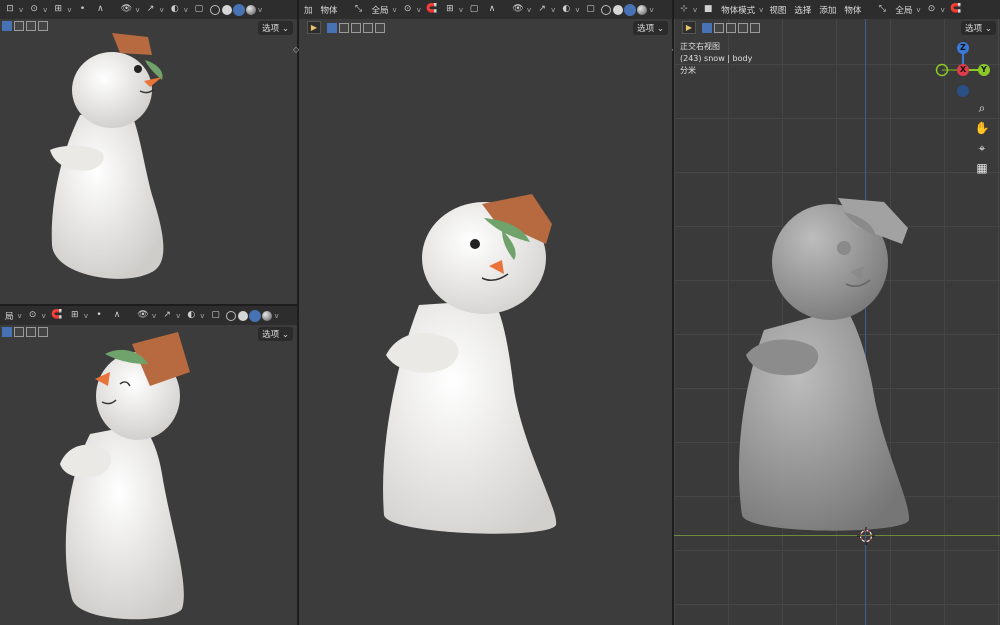 Image resolution: width=1000 pixels, height=625 pixels. I want to click on menu-add: 添加, so click(827, 10).